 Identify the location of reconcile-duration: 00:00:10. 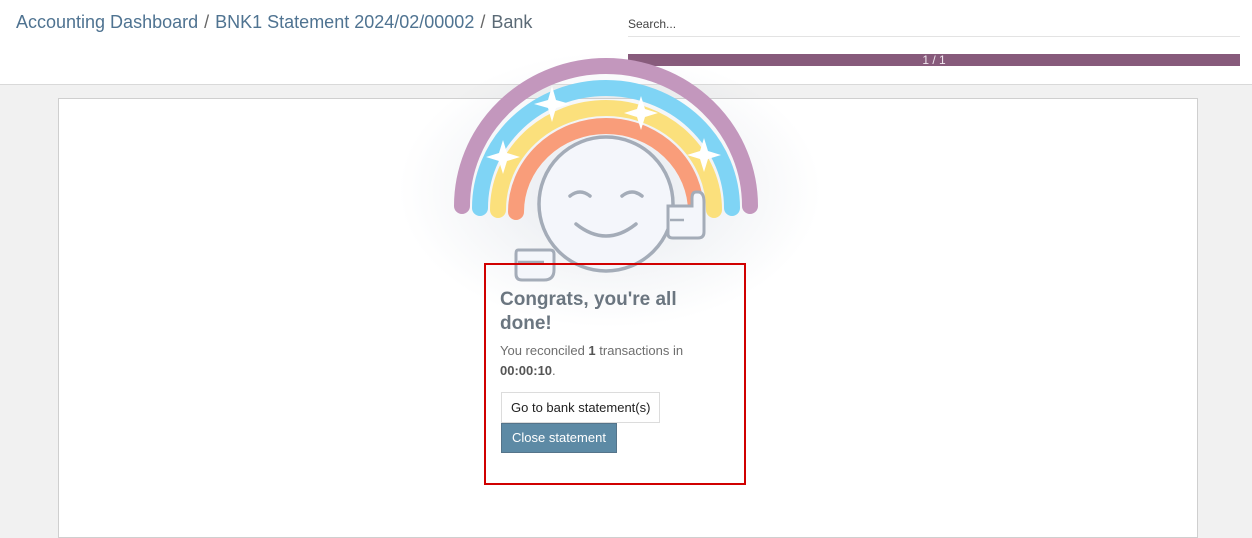
(526, 370).